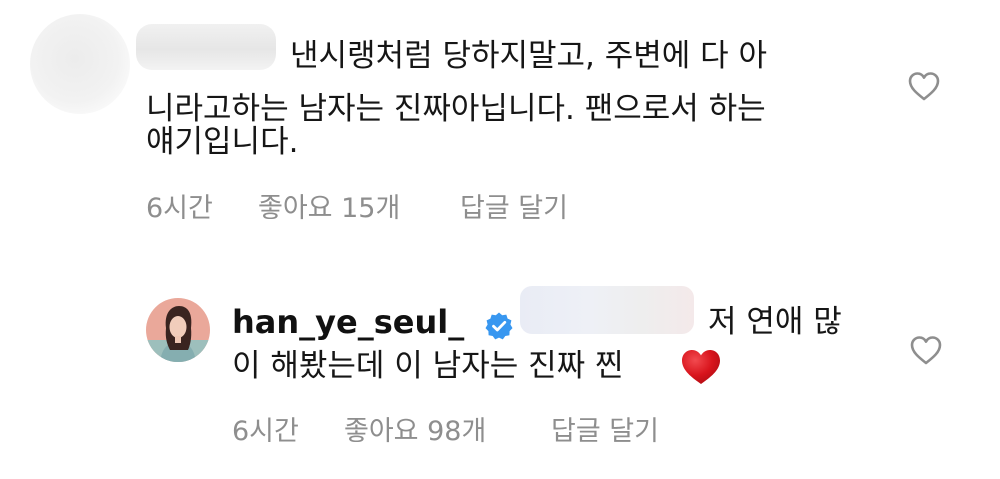  I want to click on red-heart-emoji, so click(701, 367).